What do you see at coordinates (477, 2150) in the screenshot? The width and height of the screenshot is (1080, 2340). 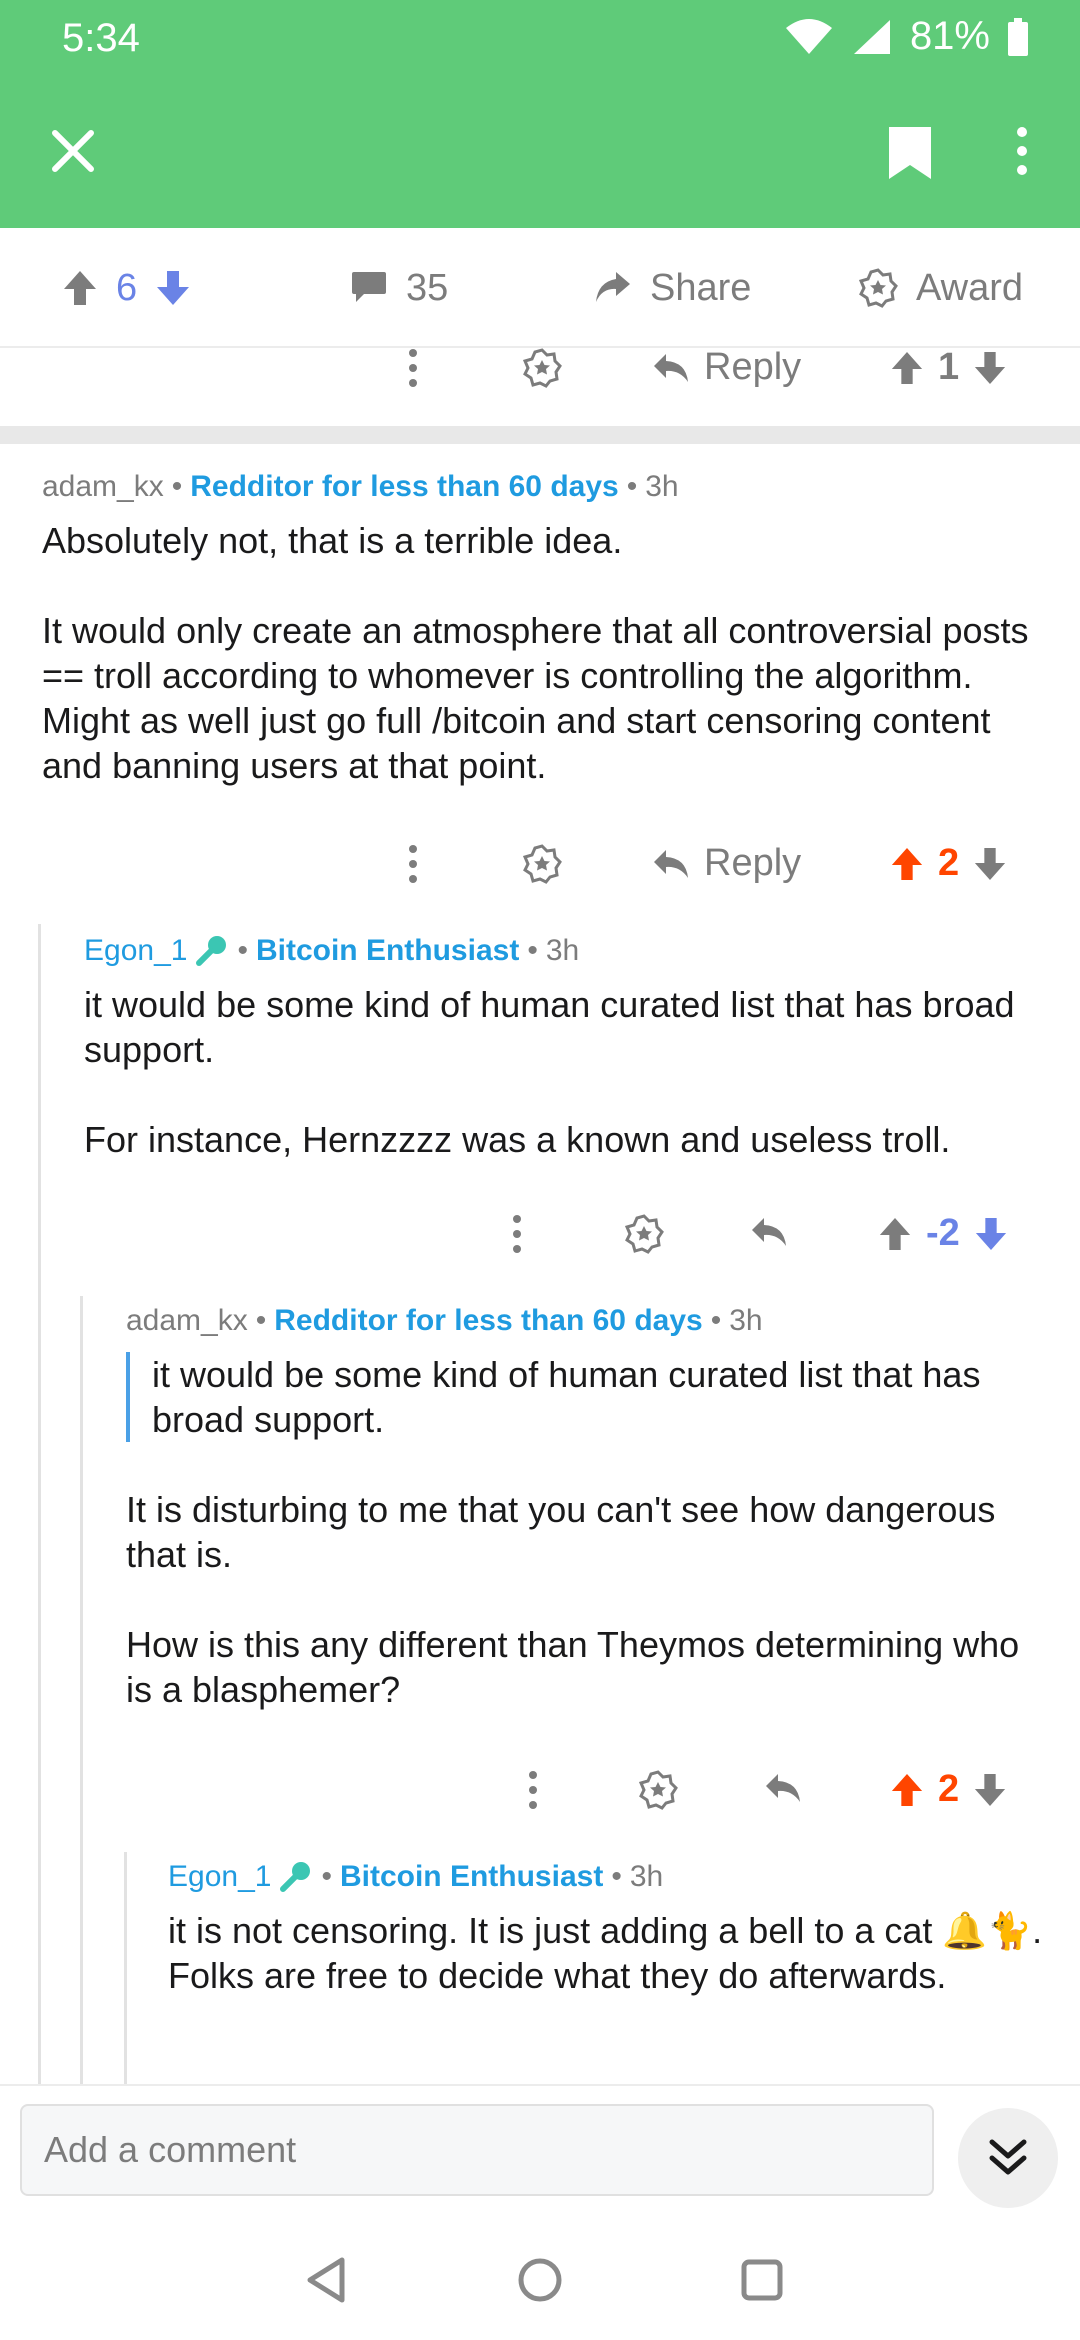 I see `add-comment-input: Add a comment` at bounding box center [477, 2150].